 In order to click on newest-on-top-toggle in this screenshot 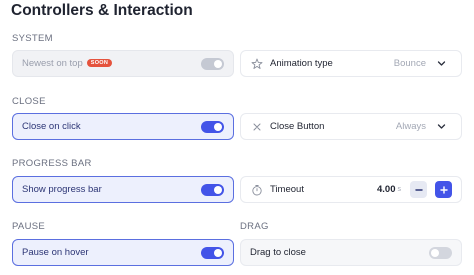, I will do `click(212, 63)`.